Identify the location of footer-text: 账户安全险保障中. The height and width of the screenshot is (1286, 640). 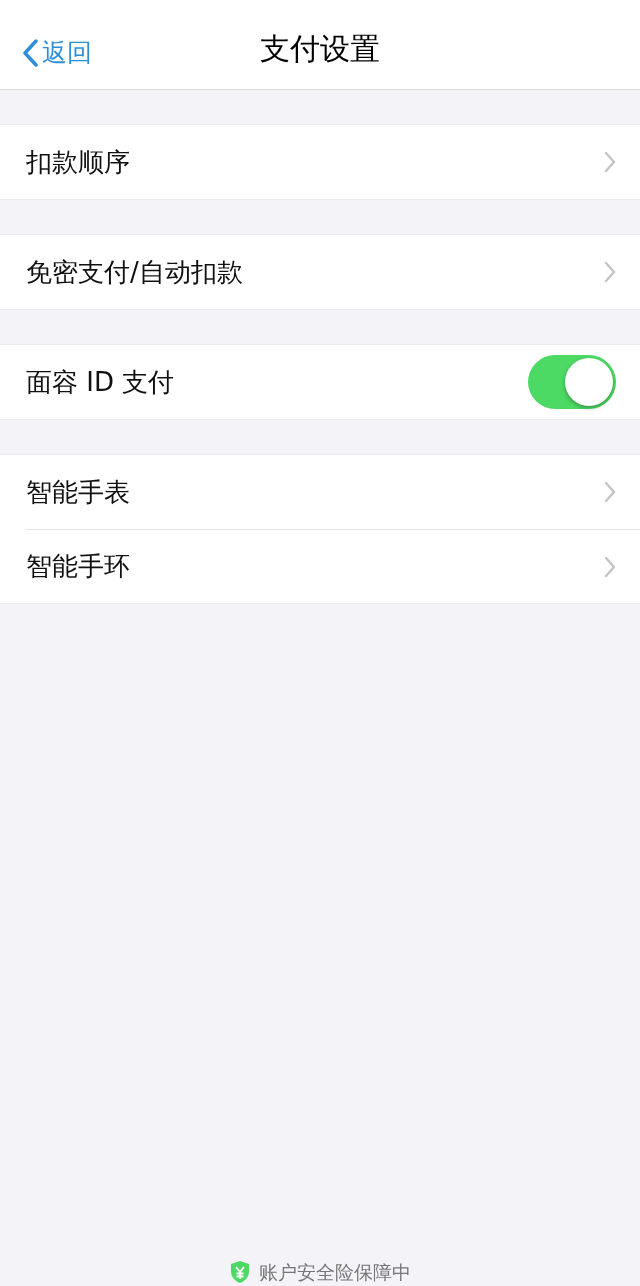
(335, 1272).